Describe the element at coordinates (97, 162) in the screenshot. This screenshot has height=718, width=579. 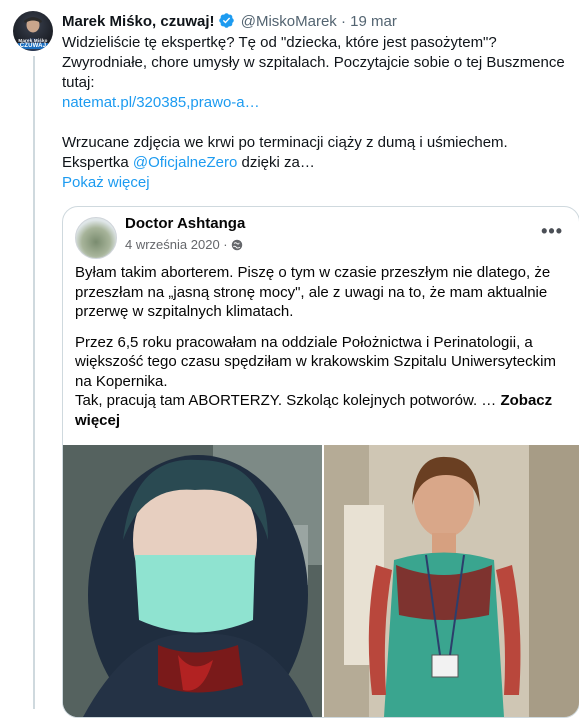
I see `tweet-text-line3-prefix: Ekspertka` at that location.